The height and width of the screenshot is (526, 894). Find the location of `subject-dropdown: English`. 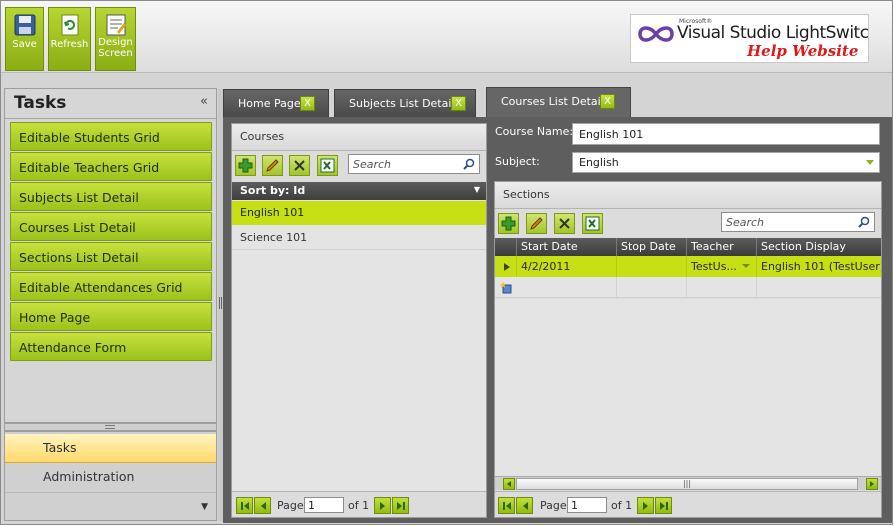

subject-dropdown: English is located at coordinates (726, 162).